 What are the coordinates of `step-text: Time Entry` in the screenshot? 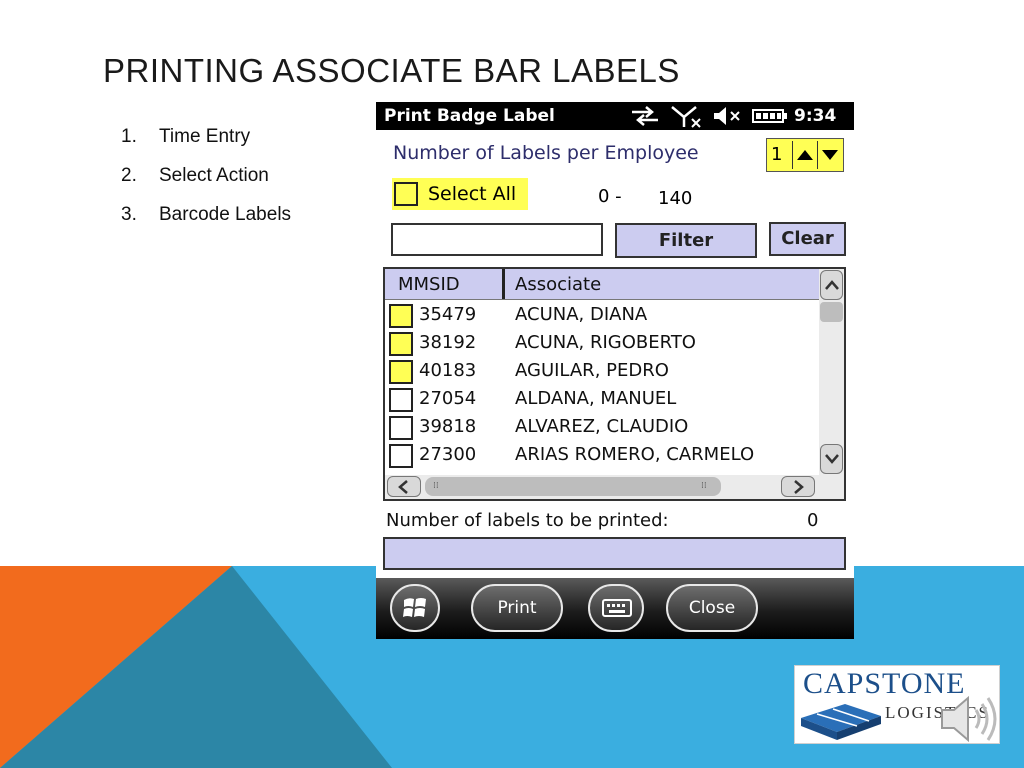 It's located at (205, 136).